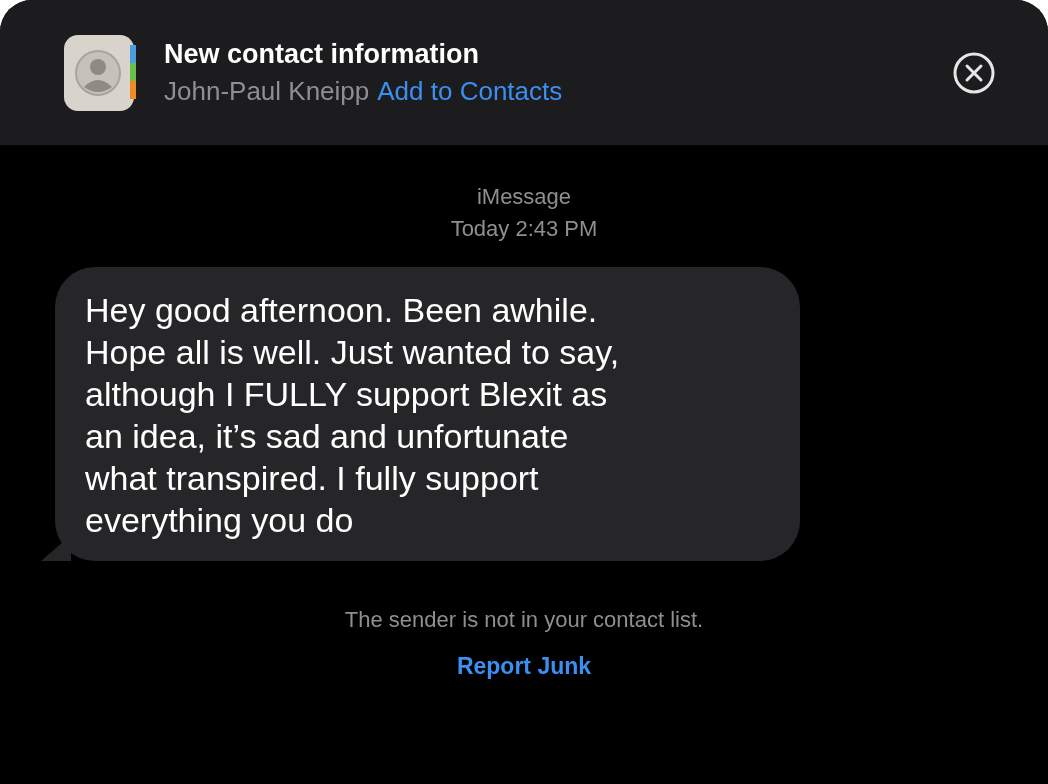 The height and width of the screenshot is (784, 1048). I want to click on close-icon, so click(974, 72).